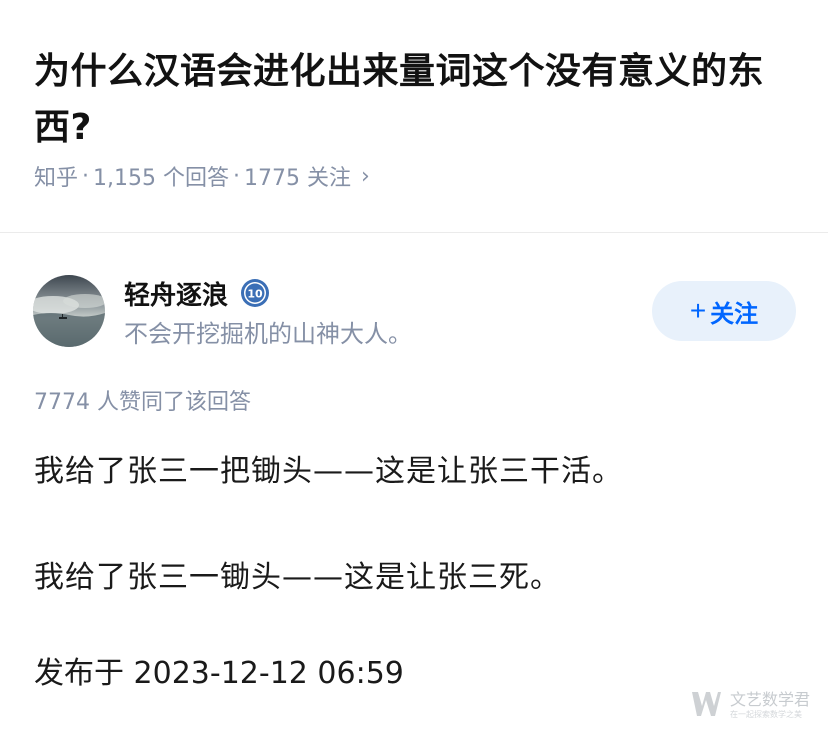 The image size is (828, 731). What do you see at coordinates (734, 314) in the screenshot?
I see `follow-label: 关注` at bounding box center [734, 314].